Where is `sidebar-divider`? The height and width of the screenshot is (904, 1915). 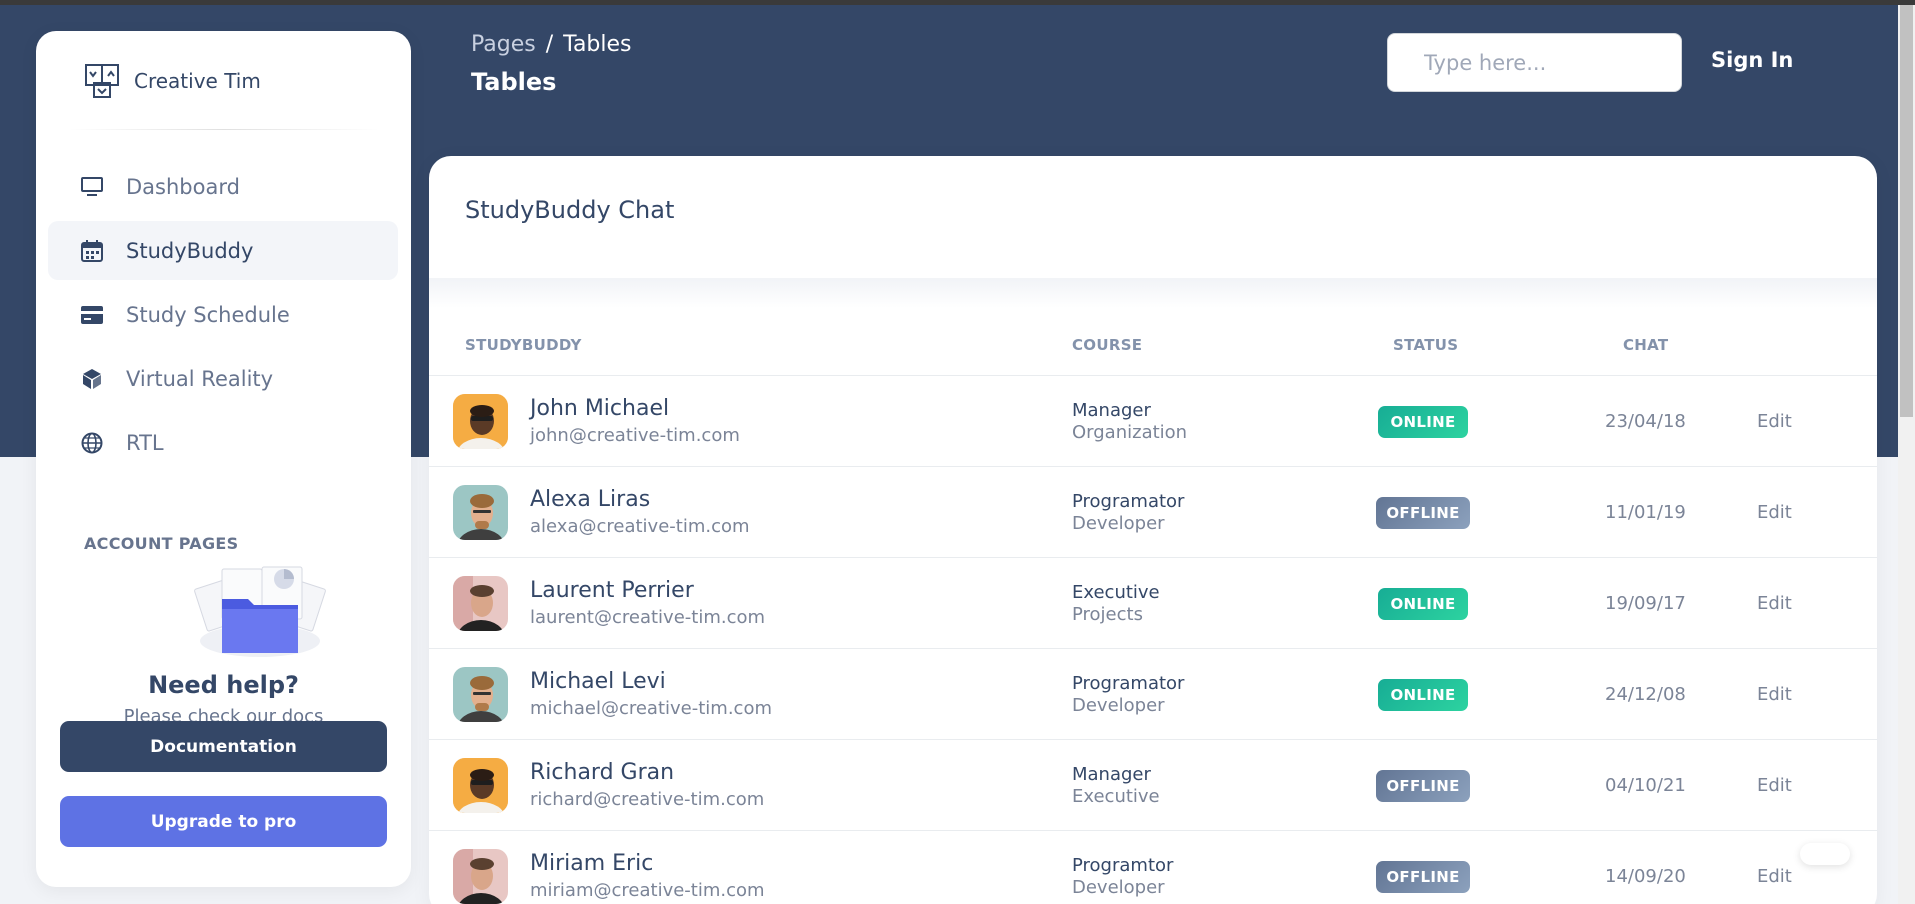 sidebar-divider is located at coordinates (224, 129).